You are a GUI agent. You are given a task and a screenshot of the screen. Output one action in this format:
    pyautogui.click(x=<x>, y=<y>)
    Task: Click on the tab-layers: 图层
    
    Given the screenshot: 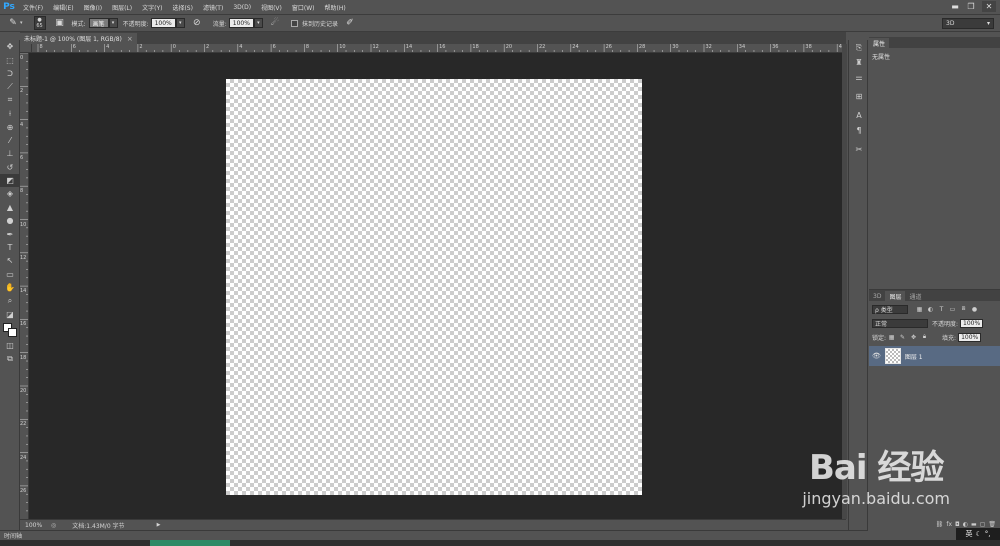 What is the action you would take?
    pyautogui.click(x=895, y=296)
    